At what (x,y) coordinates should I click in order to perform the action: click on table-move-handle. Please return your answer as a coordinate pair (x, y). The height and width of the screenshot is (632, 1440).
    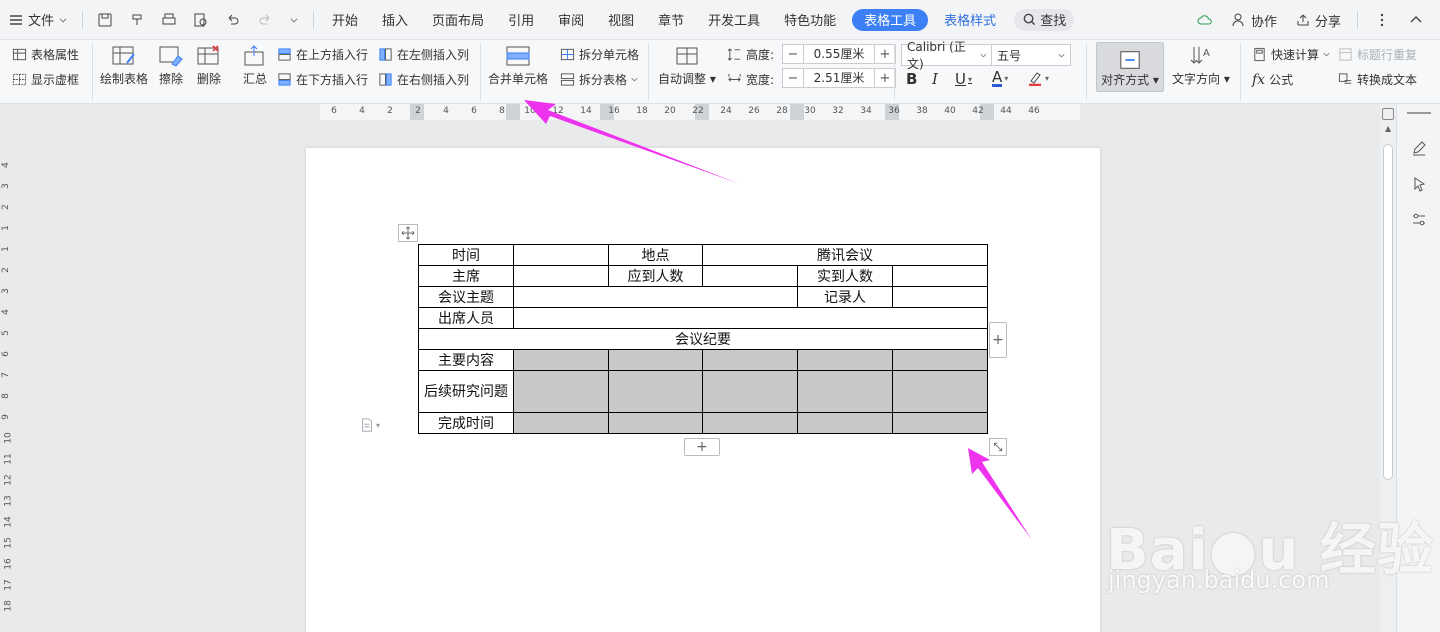
    Looking at the image, I should click on (408, 233).